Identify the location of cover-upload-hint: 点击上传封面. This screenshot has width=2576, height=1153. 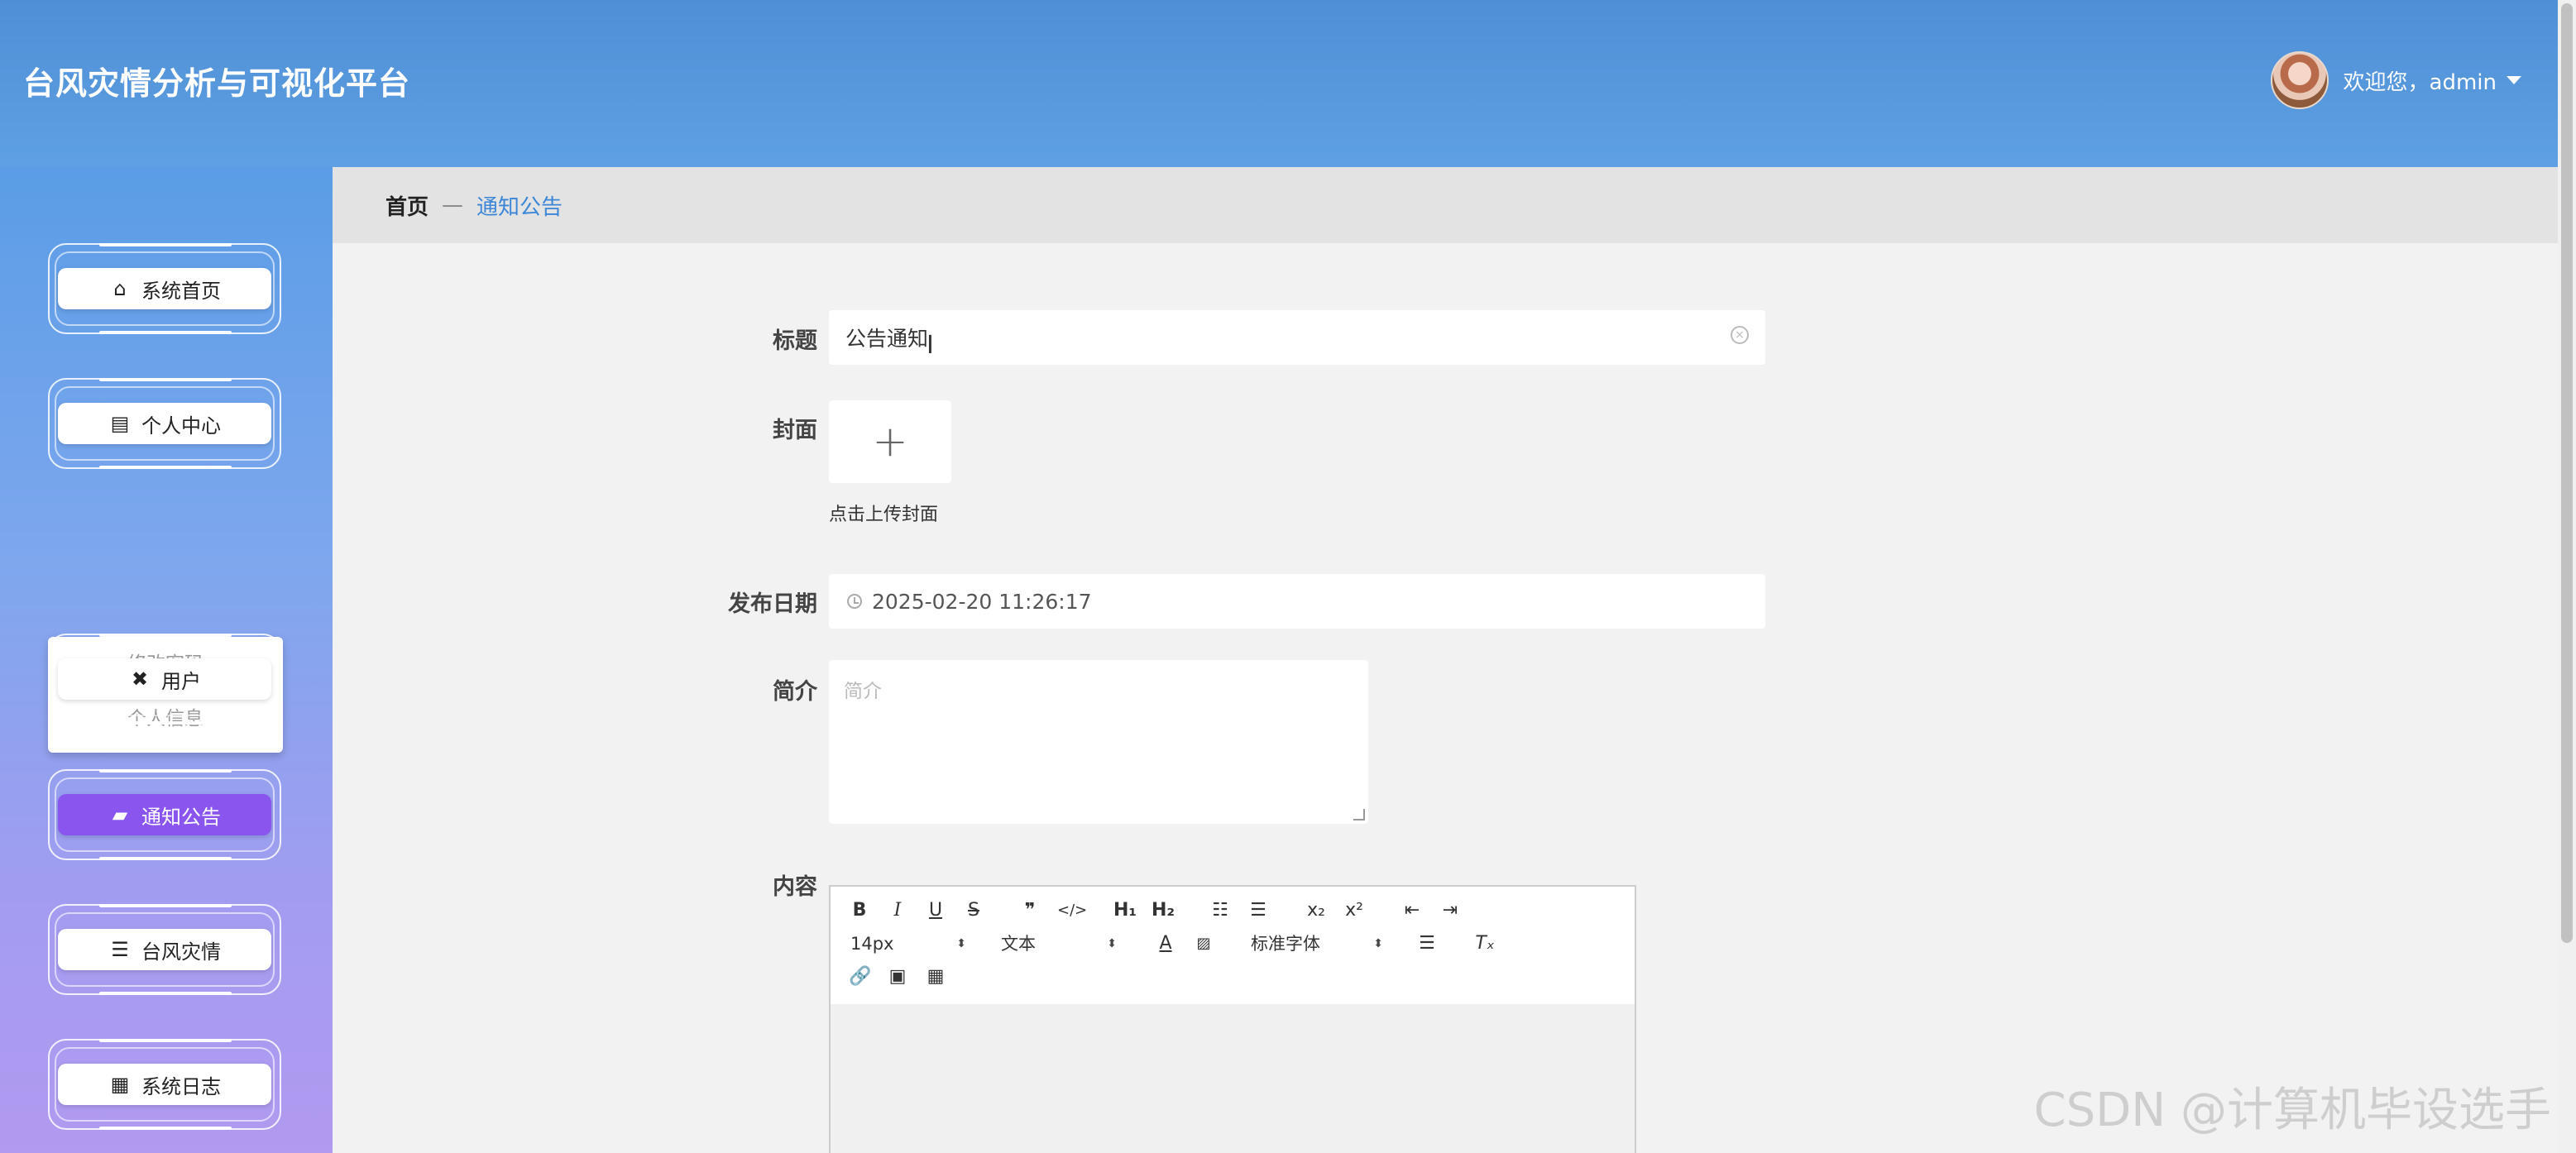
(884, 515).